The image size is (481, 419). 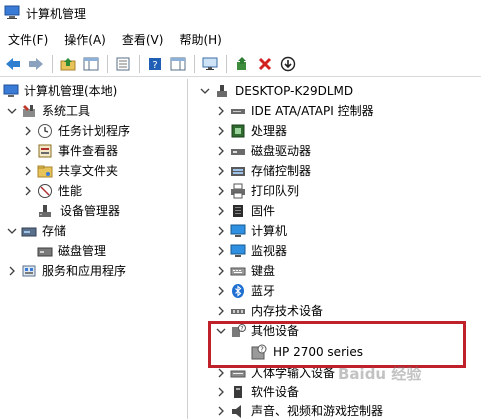 I want to click on properties-icon, so click(x=123, y=64).